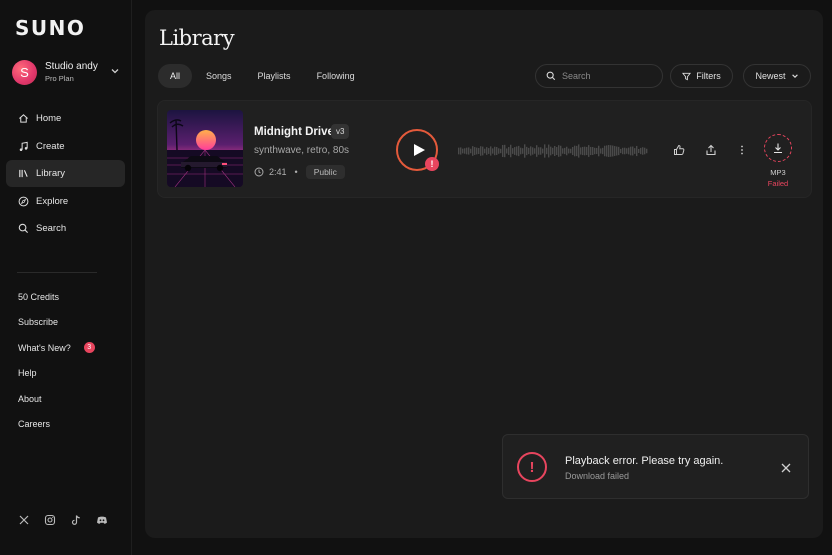 The width and height of the screenshot is (832, 555). I want to click on compass-icon, so click(23, 201).